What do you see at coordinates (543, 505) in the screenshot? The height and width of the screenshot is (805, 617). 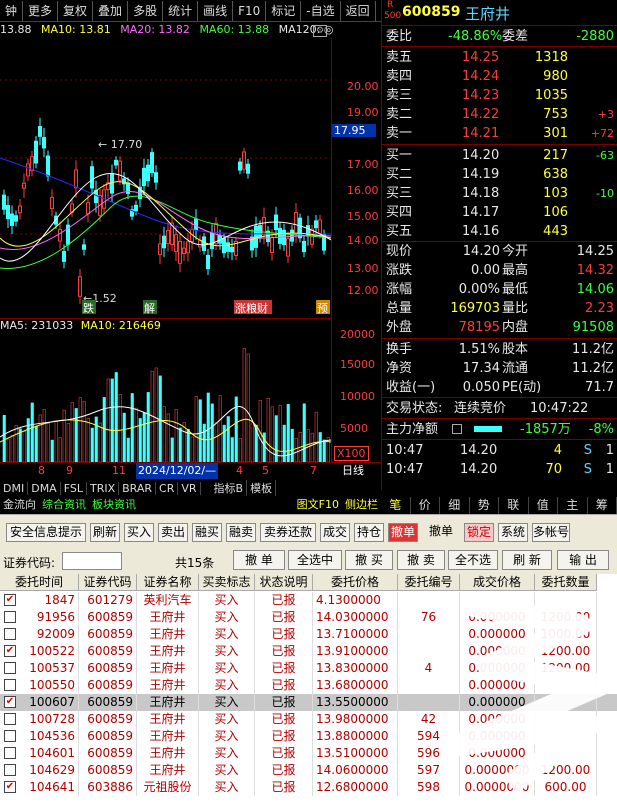 I see `side-tab: 值` at bounding box center [543, 505].